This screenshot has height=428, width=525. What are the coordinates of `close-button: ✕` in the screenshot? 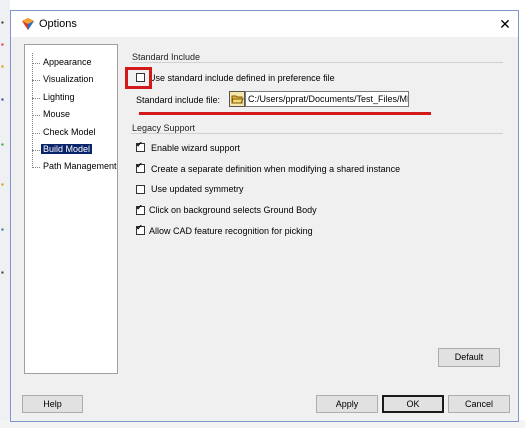 It's located at (505, 24).